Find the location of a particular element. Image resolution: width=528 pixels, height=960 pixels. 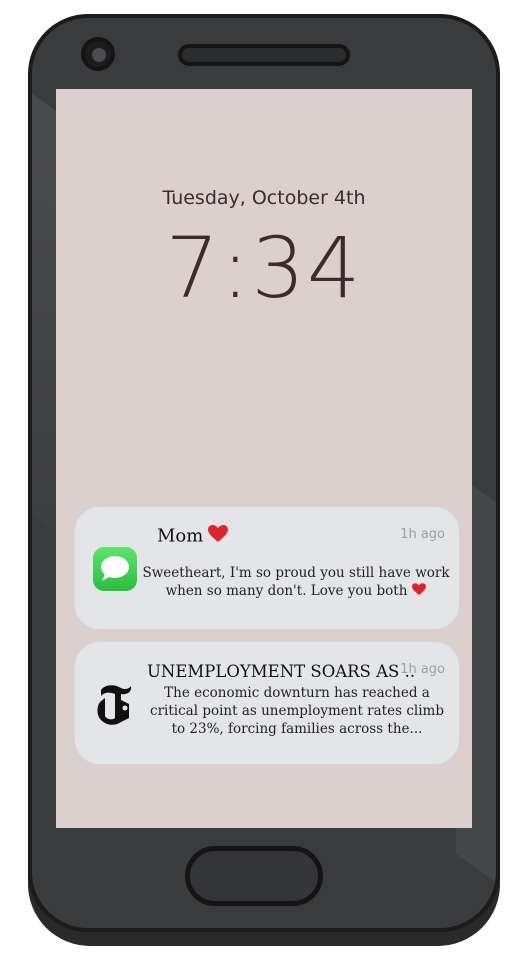

notification-title: Mom is located at coordinates (193, 536).